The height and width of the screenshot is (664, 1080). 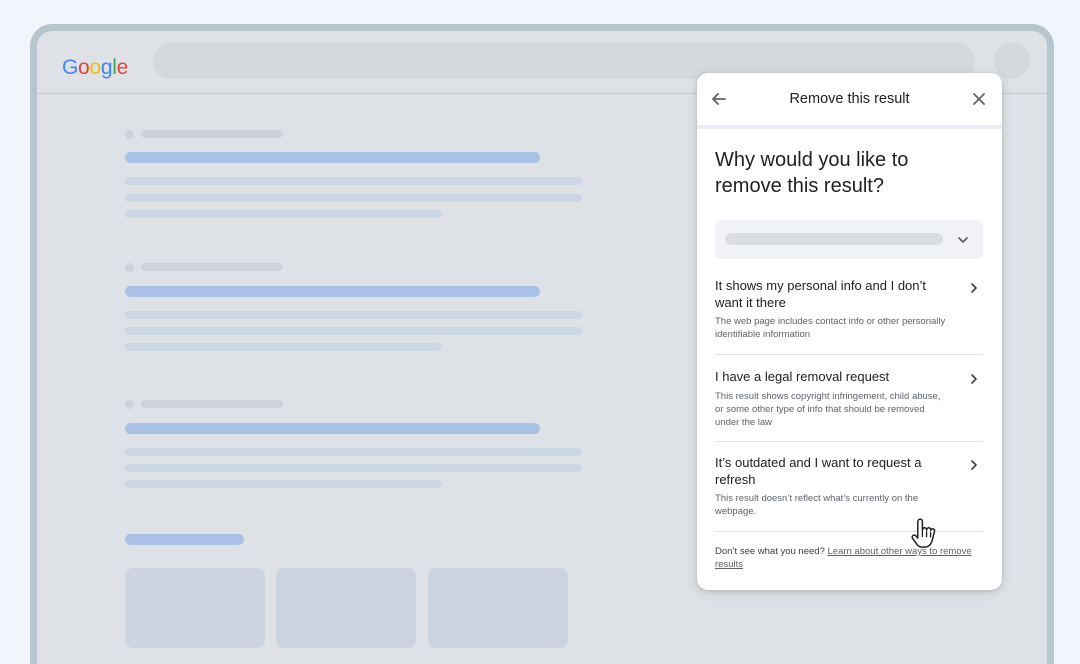 I want to click on logo-letter: G, so click(x=70, y=67).